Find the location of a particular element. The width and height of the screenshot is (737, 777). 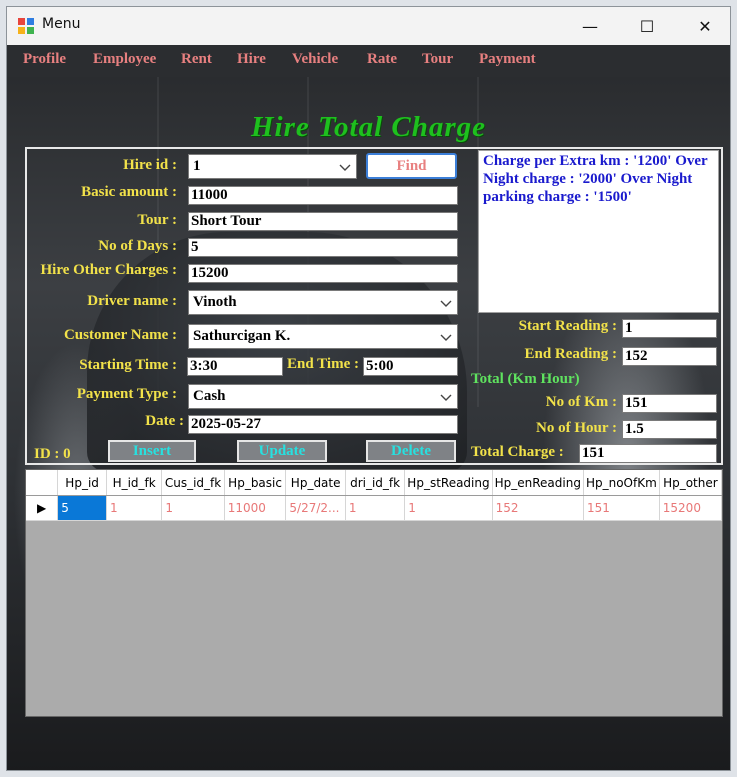

table-cell: 5 is located at coordinates (82, 508).